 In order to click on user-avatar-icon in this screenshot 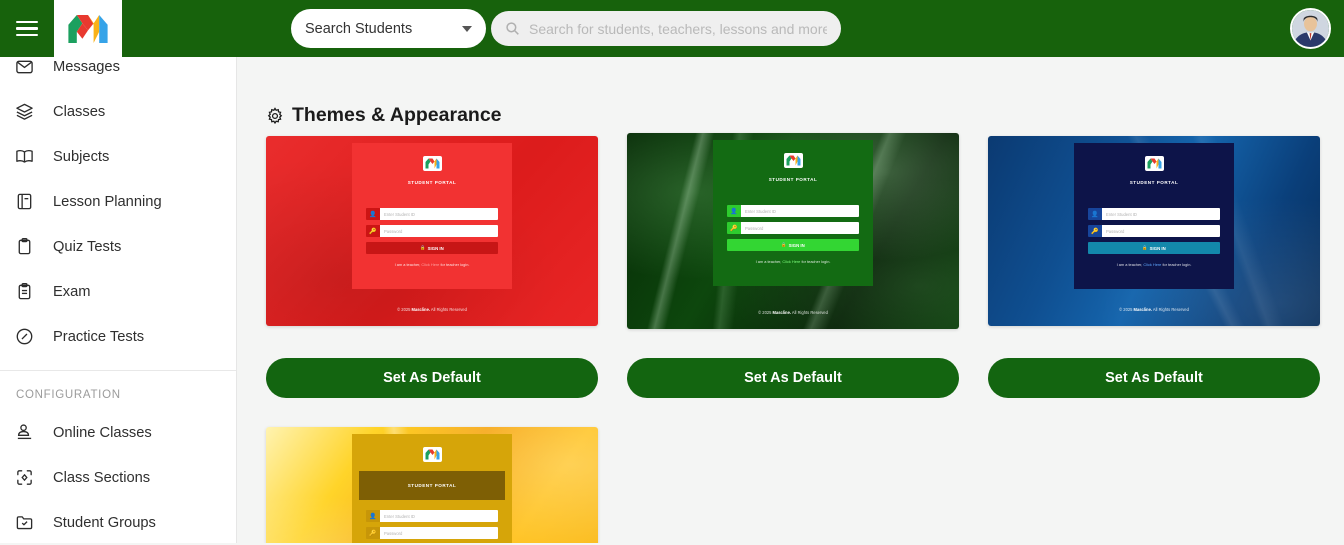, I will do `click(1310, 28)`.